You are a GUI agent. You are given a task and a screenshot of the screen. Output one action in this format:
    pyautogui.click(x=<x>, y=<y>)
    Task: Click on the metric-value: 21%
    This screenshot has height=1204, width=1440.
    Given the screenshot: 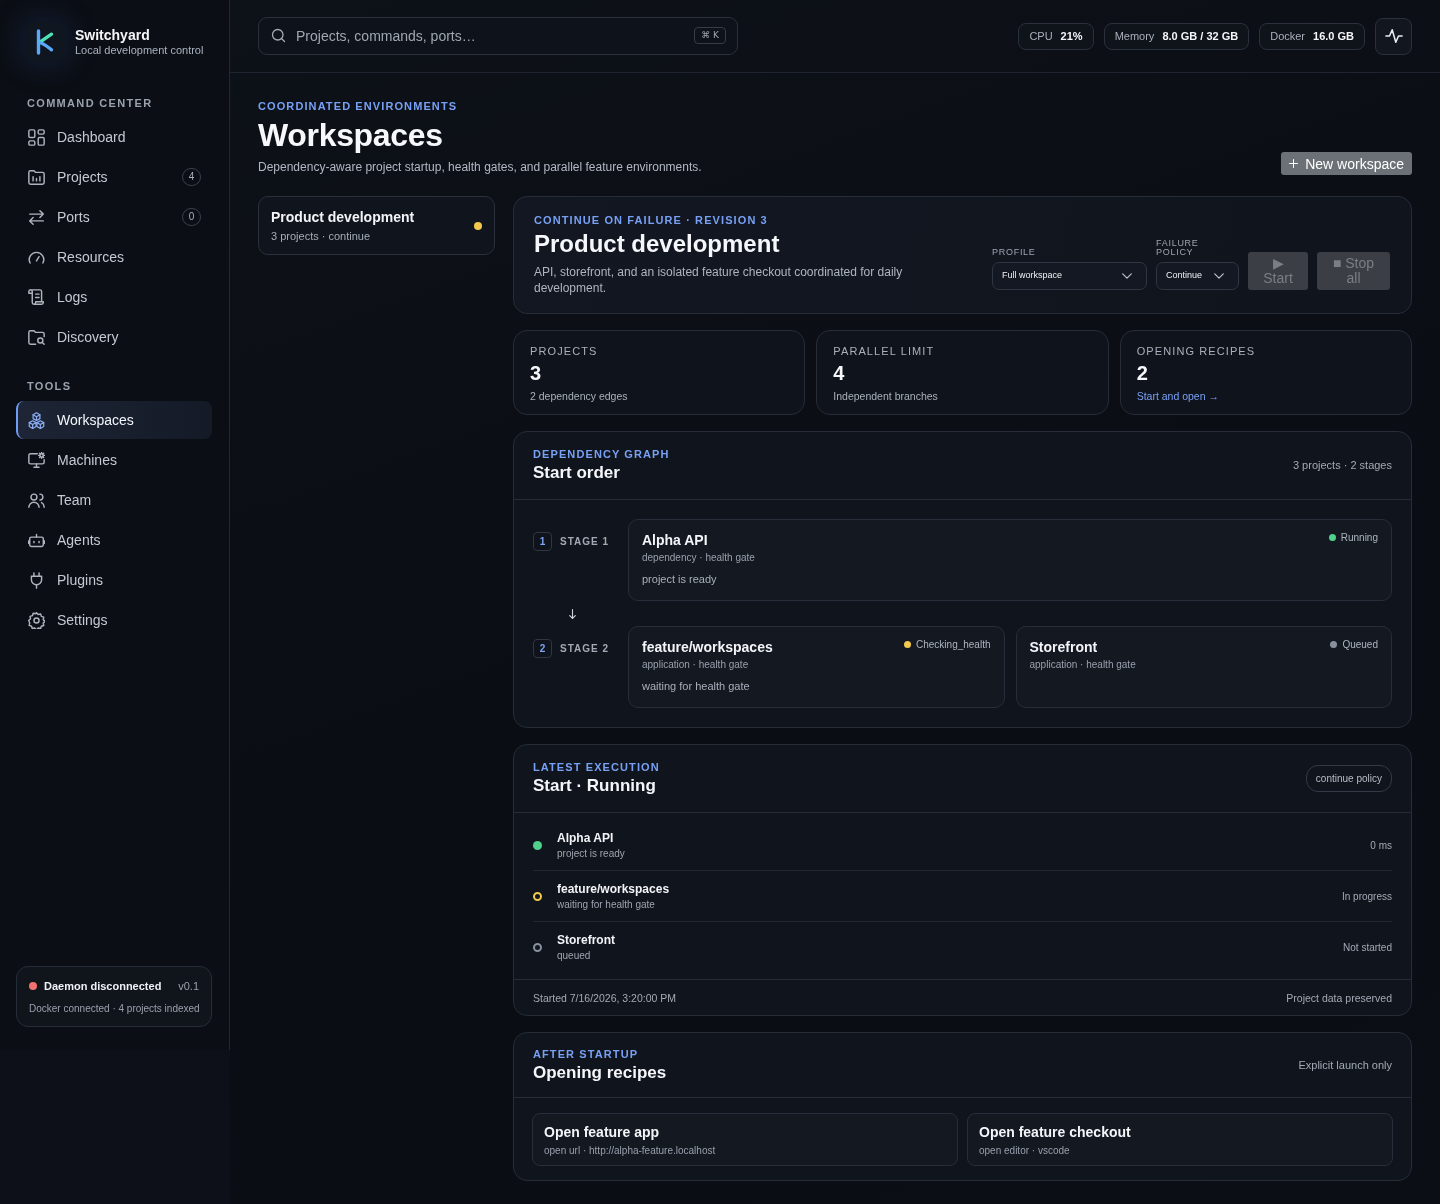 What is the action you would take?
    pyautogui.click(x=1071, y=36)
    